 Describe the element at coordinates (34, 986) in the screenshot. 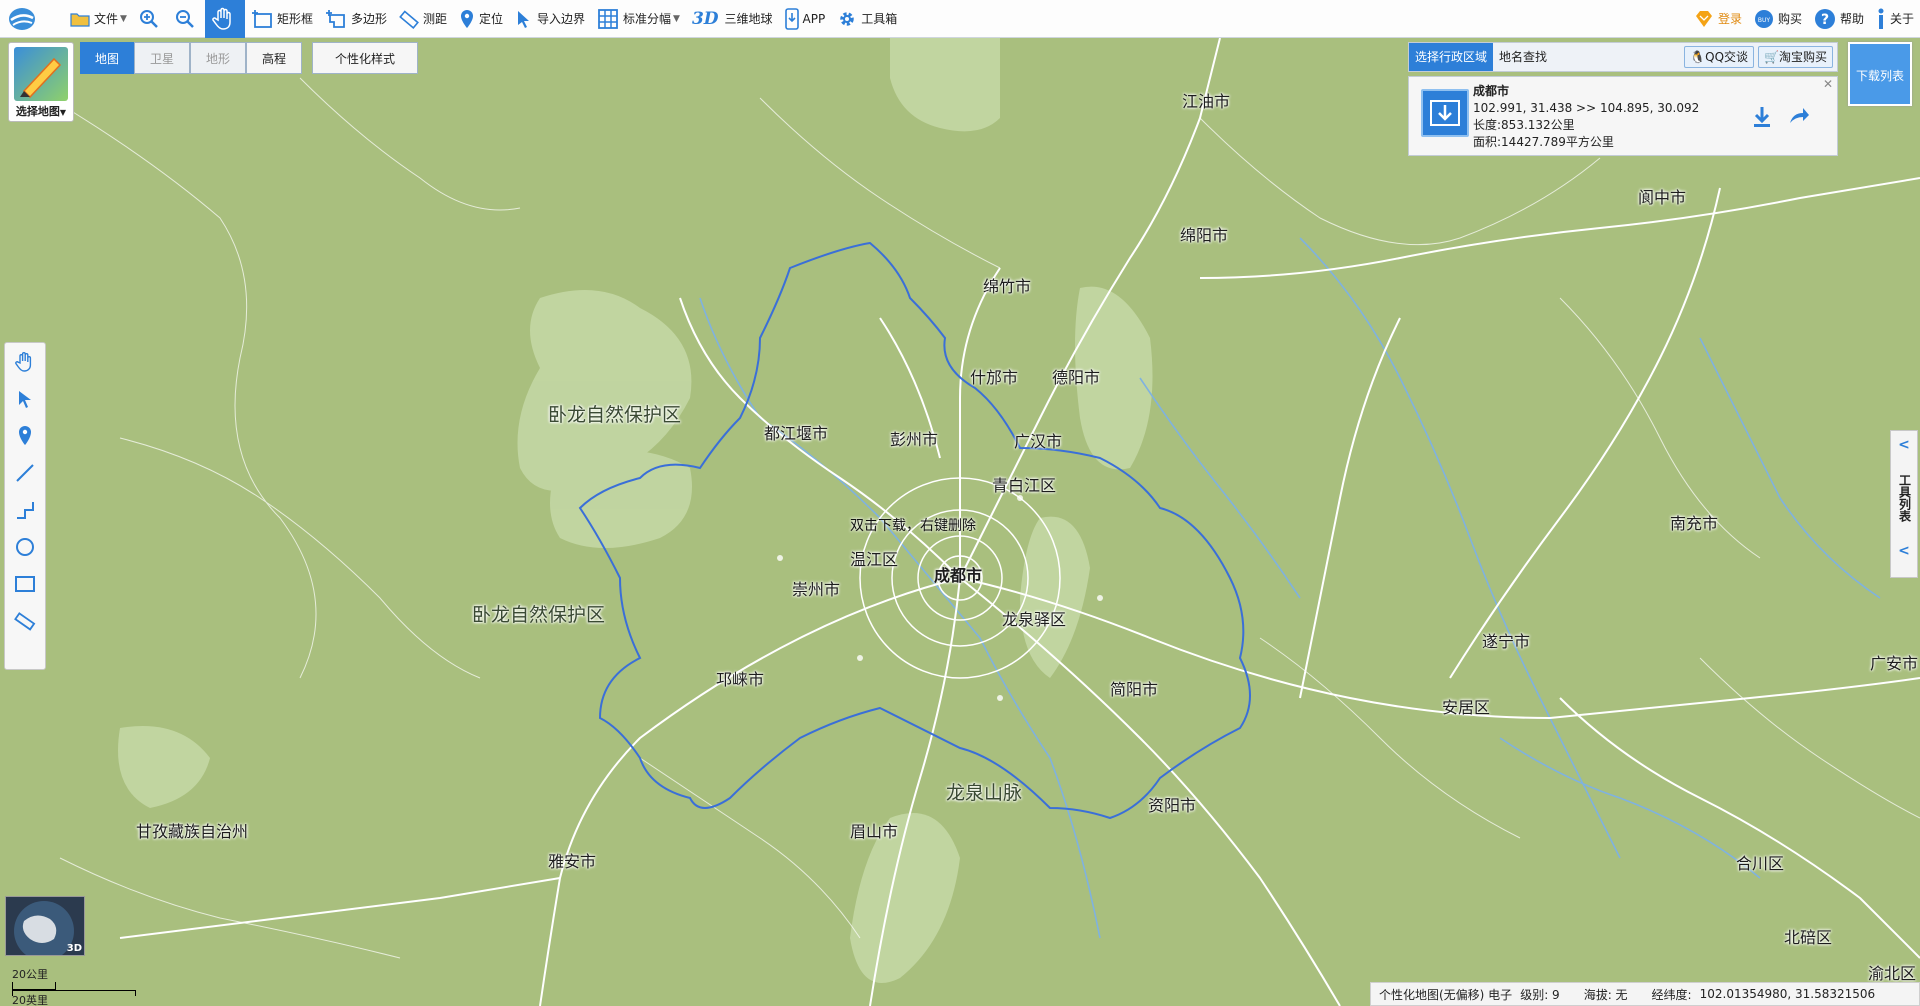

I see `scale-km-bar` at that location.